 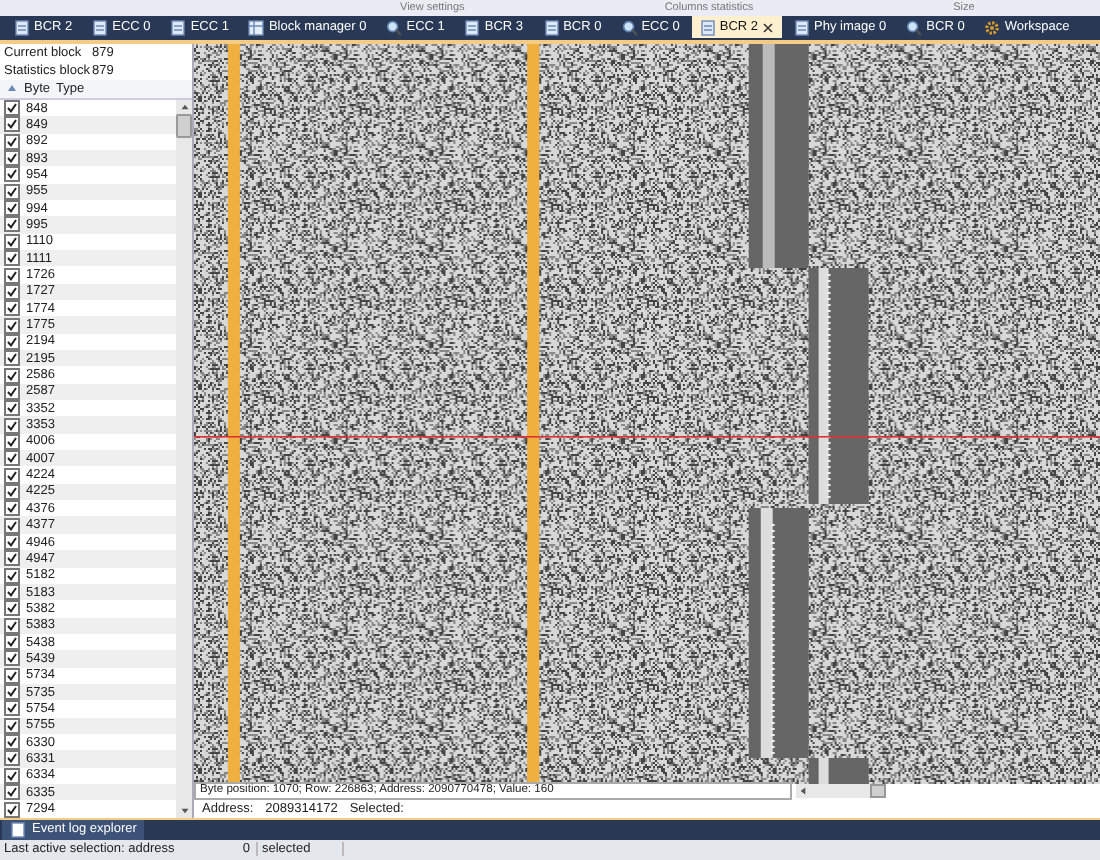 I want to click on horizontal-scrollbar, so click(x=841, y=791).